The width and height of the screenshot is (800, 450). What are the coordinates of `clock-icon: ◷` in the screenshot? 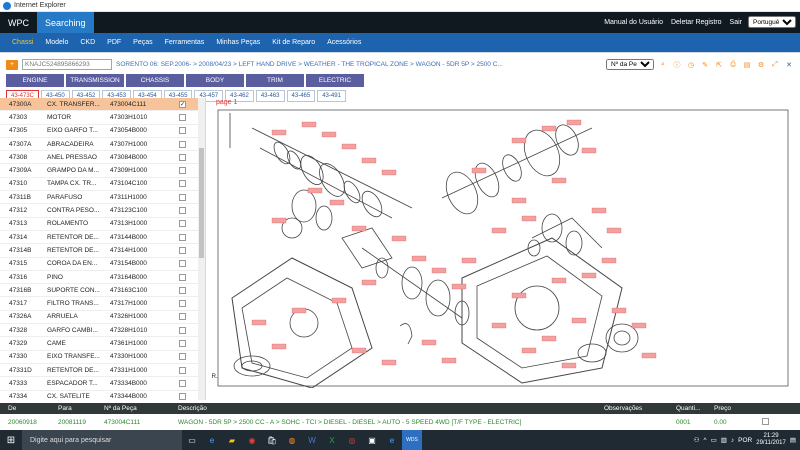 It's located at (691, 65).